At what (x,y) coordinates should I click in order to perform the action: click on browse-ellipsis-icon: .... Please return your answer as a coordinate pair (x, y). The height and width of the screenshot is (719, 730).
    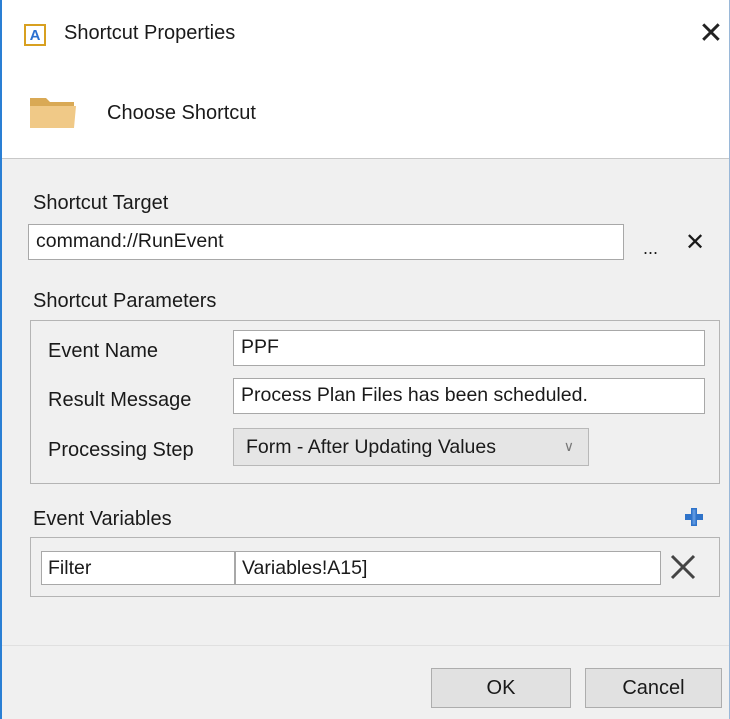
    Looking at the image, I should click on (650, 248).